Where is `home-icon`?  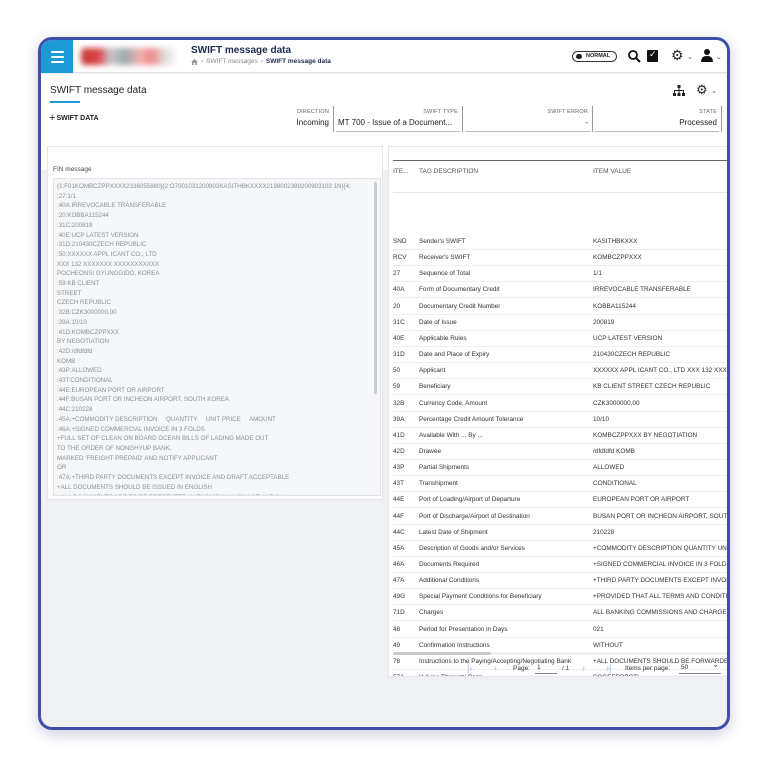 home-icon is located at coordinates (194, 61).